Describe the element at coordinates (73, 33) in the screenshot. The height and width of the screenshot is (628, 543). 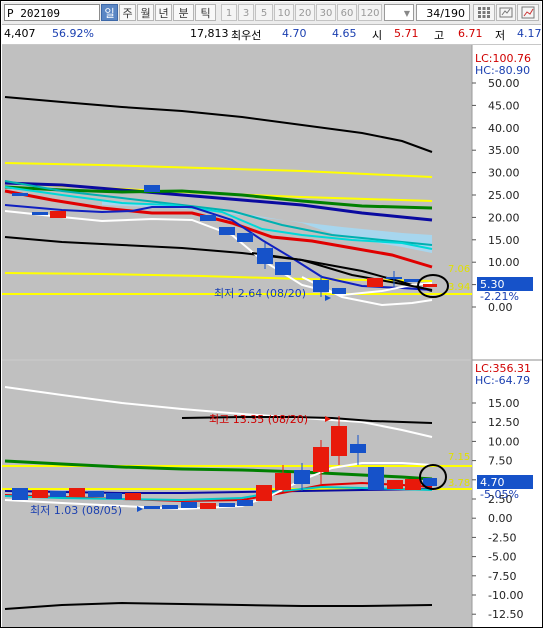
I see `rate-value: 56.92%` at that location.